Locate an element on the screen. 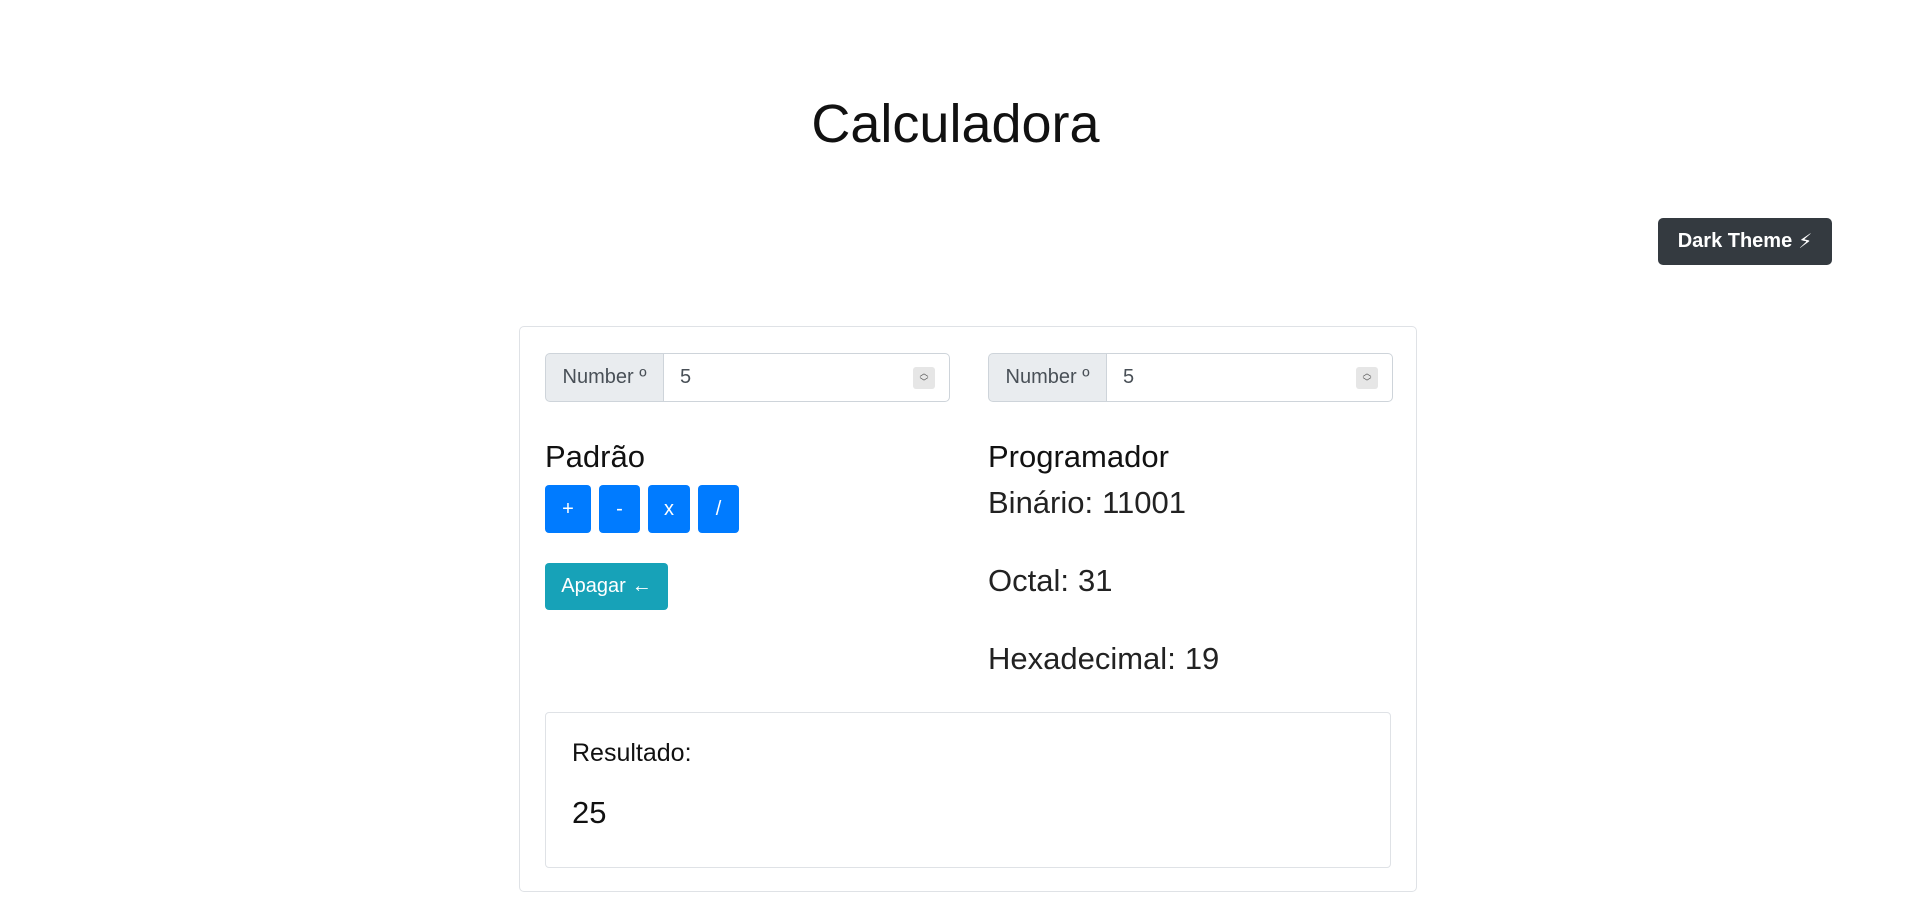  result-box: Resultado: 25 is located at coordinates (968, 790).